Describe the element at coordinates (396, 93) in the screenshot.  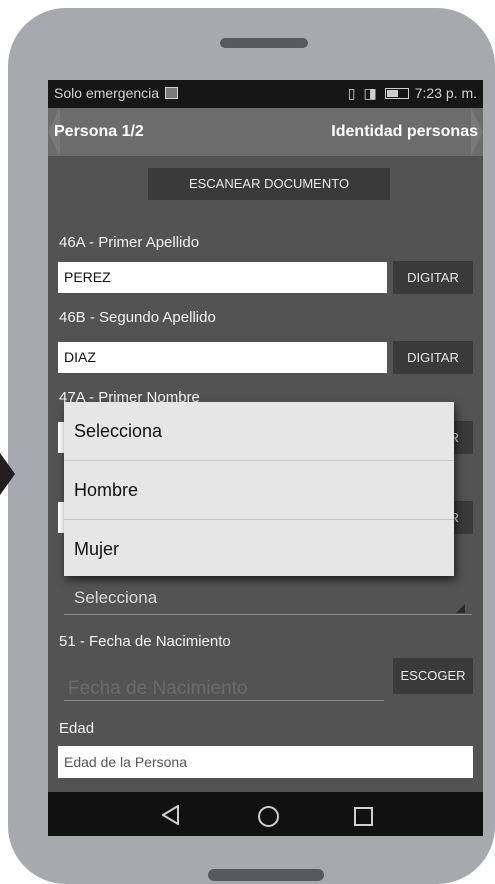
I see `battery-icon` at that location.